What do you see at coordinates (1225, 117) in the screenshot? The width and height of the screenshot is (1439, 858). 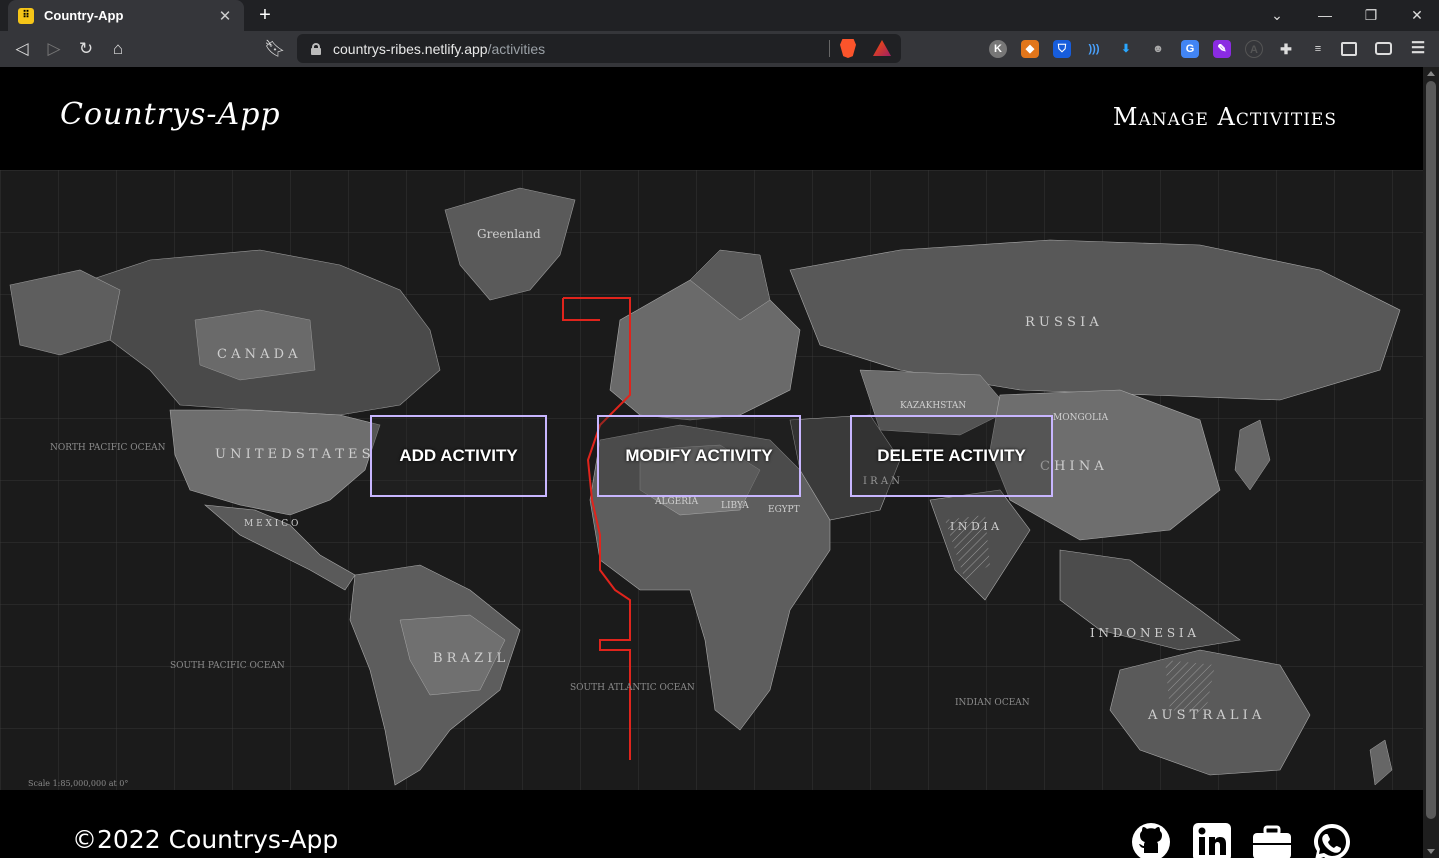 I see `manage-activities-link: Manage Activities` at bounding box center [1225, 117].